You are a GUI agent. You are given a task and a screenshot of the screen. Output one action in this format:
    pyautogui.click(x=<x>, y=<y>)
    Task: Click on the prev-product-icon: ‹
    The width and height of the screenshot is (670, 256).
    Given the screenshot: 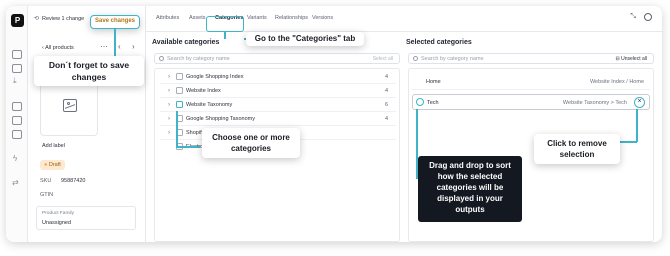 What is the action you would take?
    pyautogui.click(x=119, y=46)
    